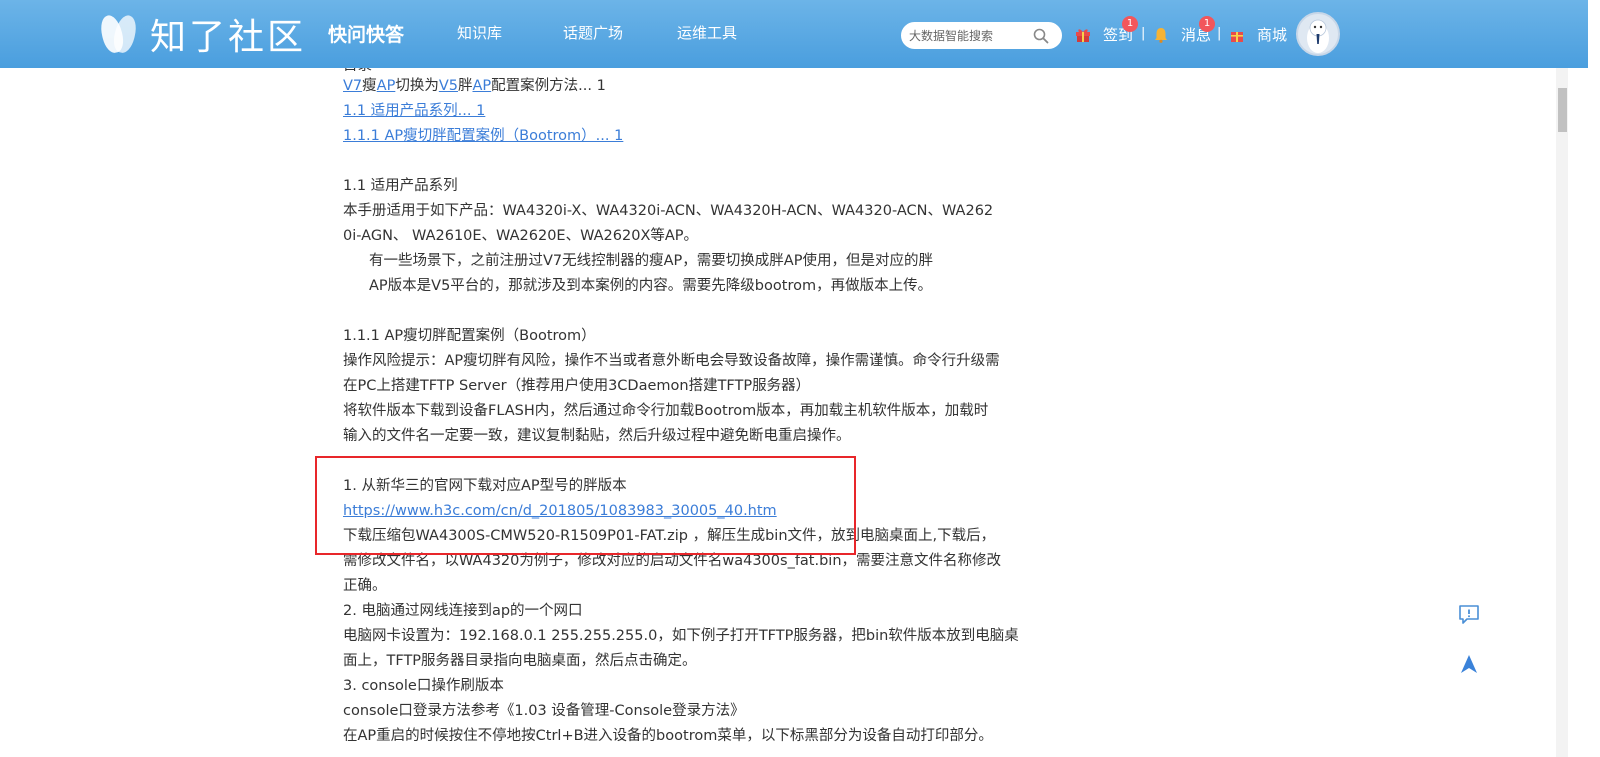 This screenshot has width=1600, height=757. I want to click on logo-text: 知了社区, so click(228, 37).